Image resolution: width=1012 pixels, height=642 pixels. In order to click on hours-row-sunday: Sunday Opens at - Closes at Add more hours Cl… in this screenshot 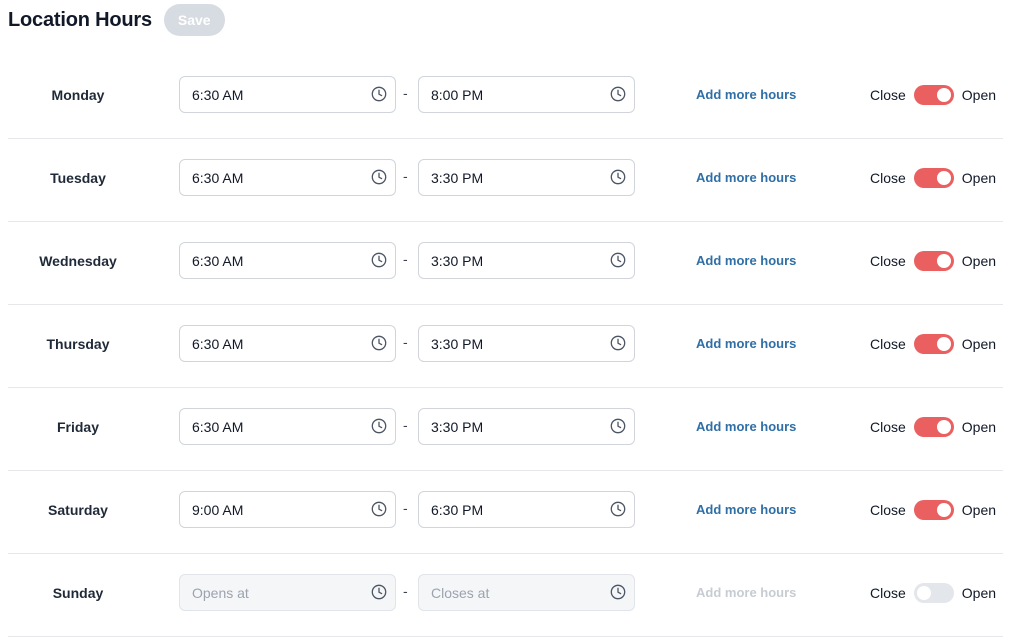, I will do `click(505, 595)`.